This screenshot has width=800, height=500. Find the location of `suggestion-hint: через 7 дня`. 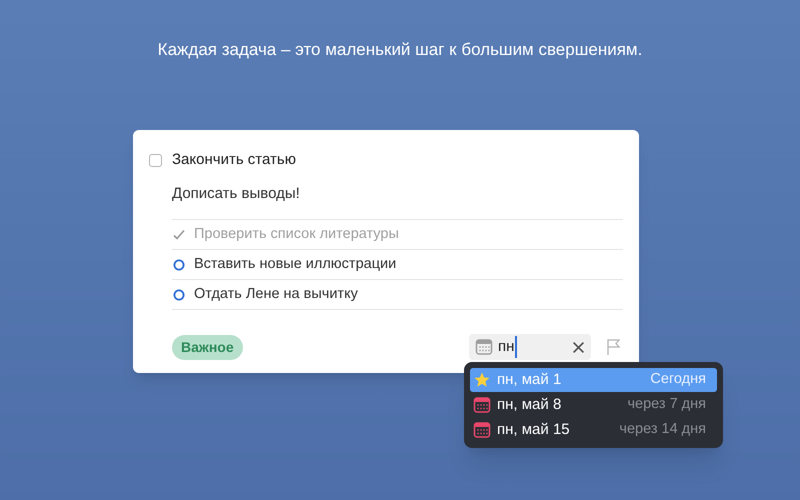

suggestion-hint: через 7 дня is located at coordinates (667, 404).